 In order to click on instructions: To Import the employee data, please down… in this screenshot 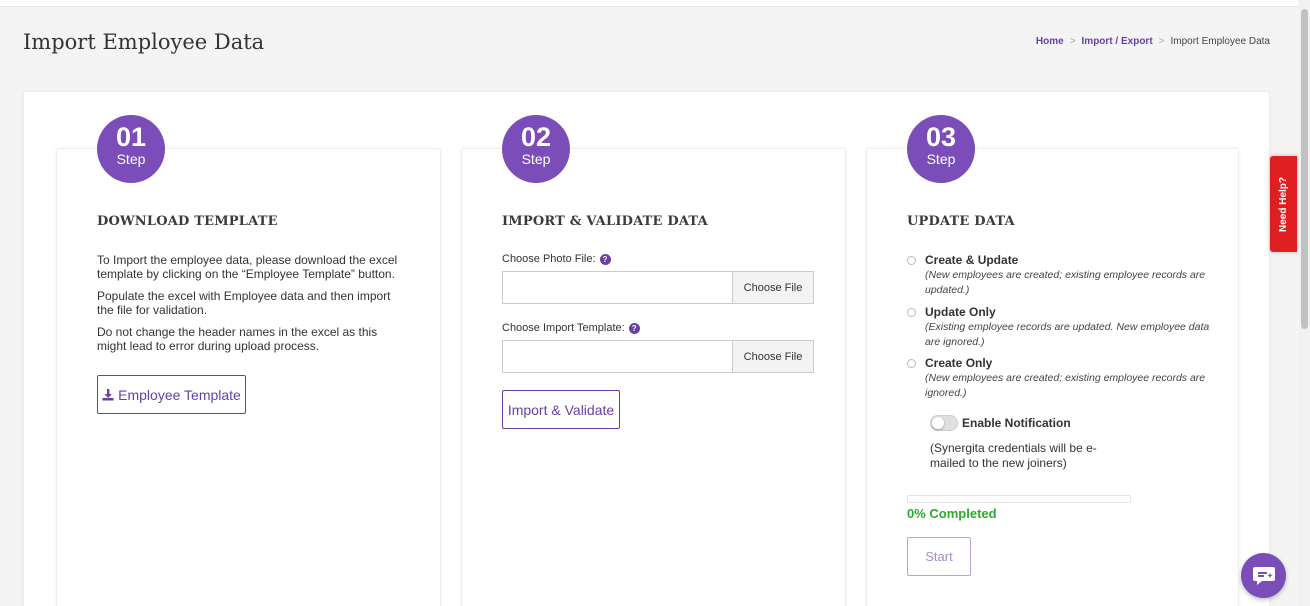, I will do `click(252, 307)`.